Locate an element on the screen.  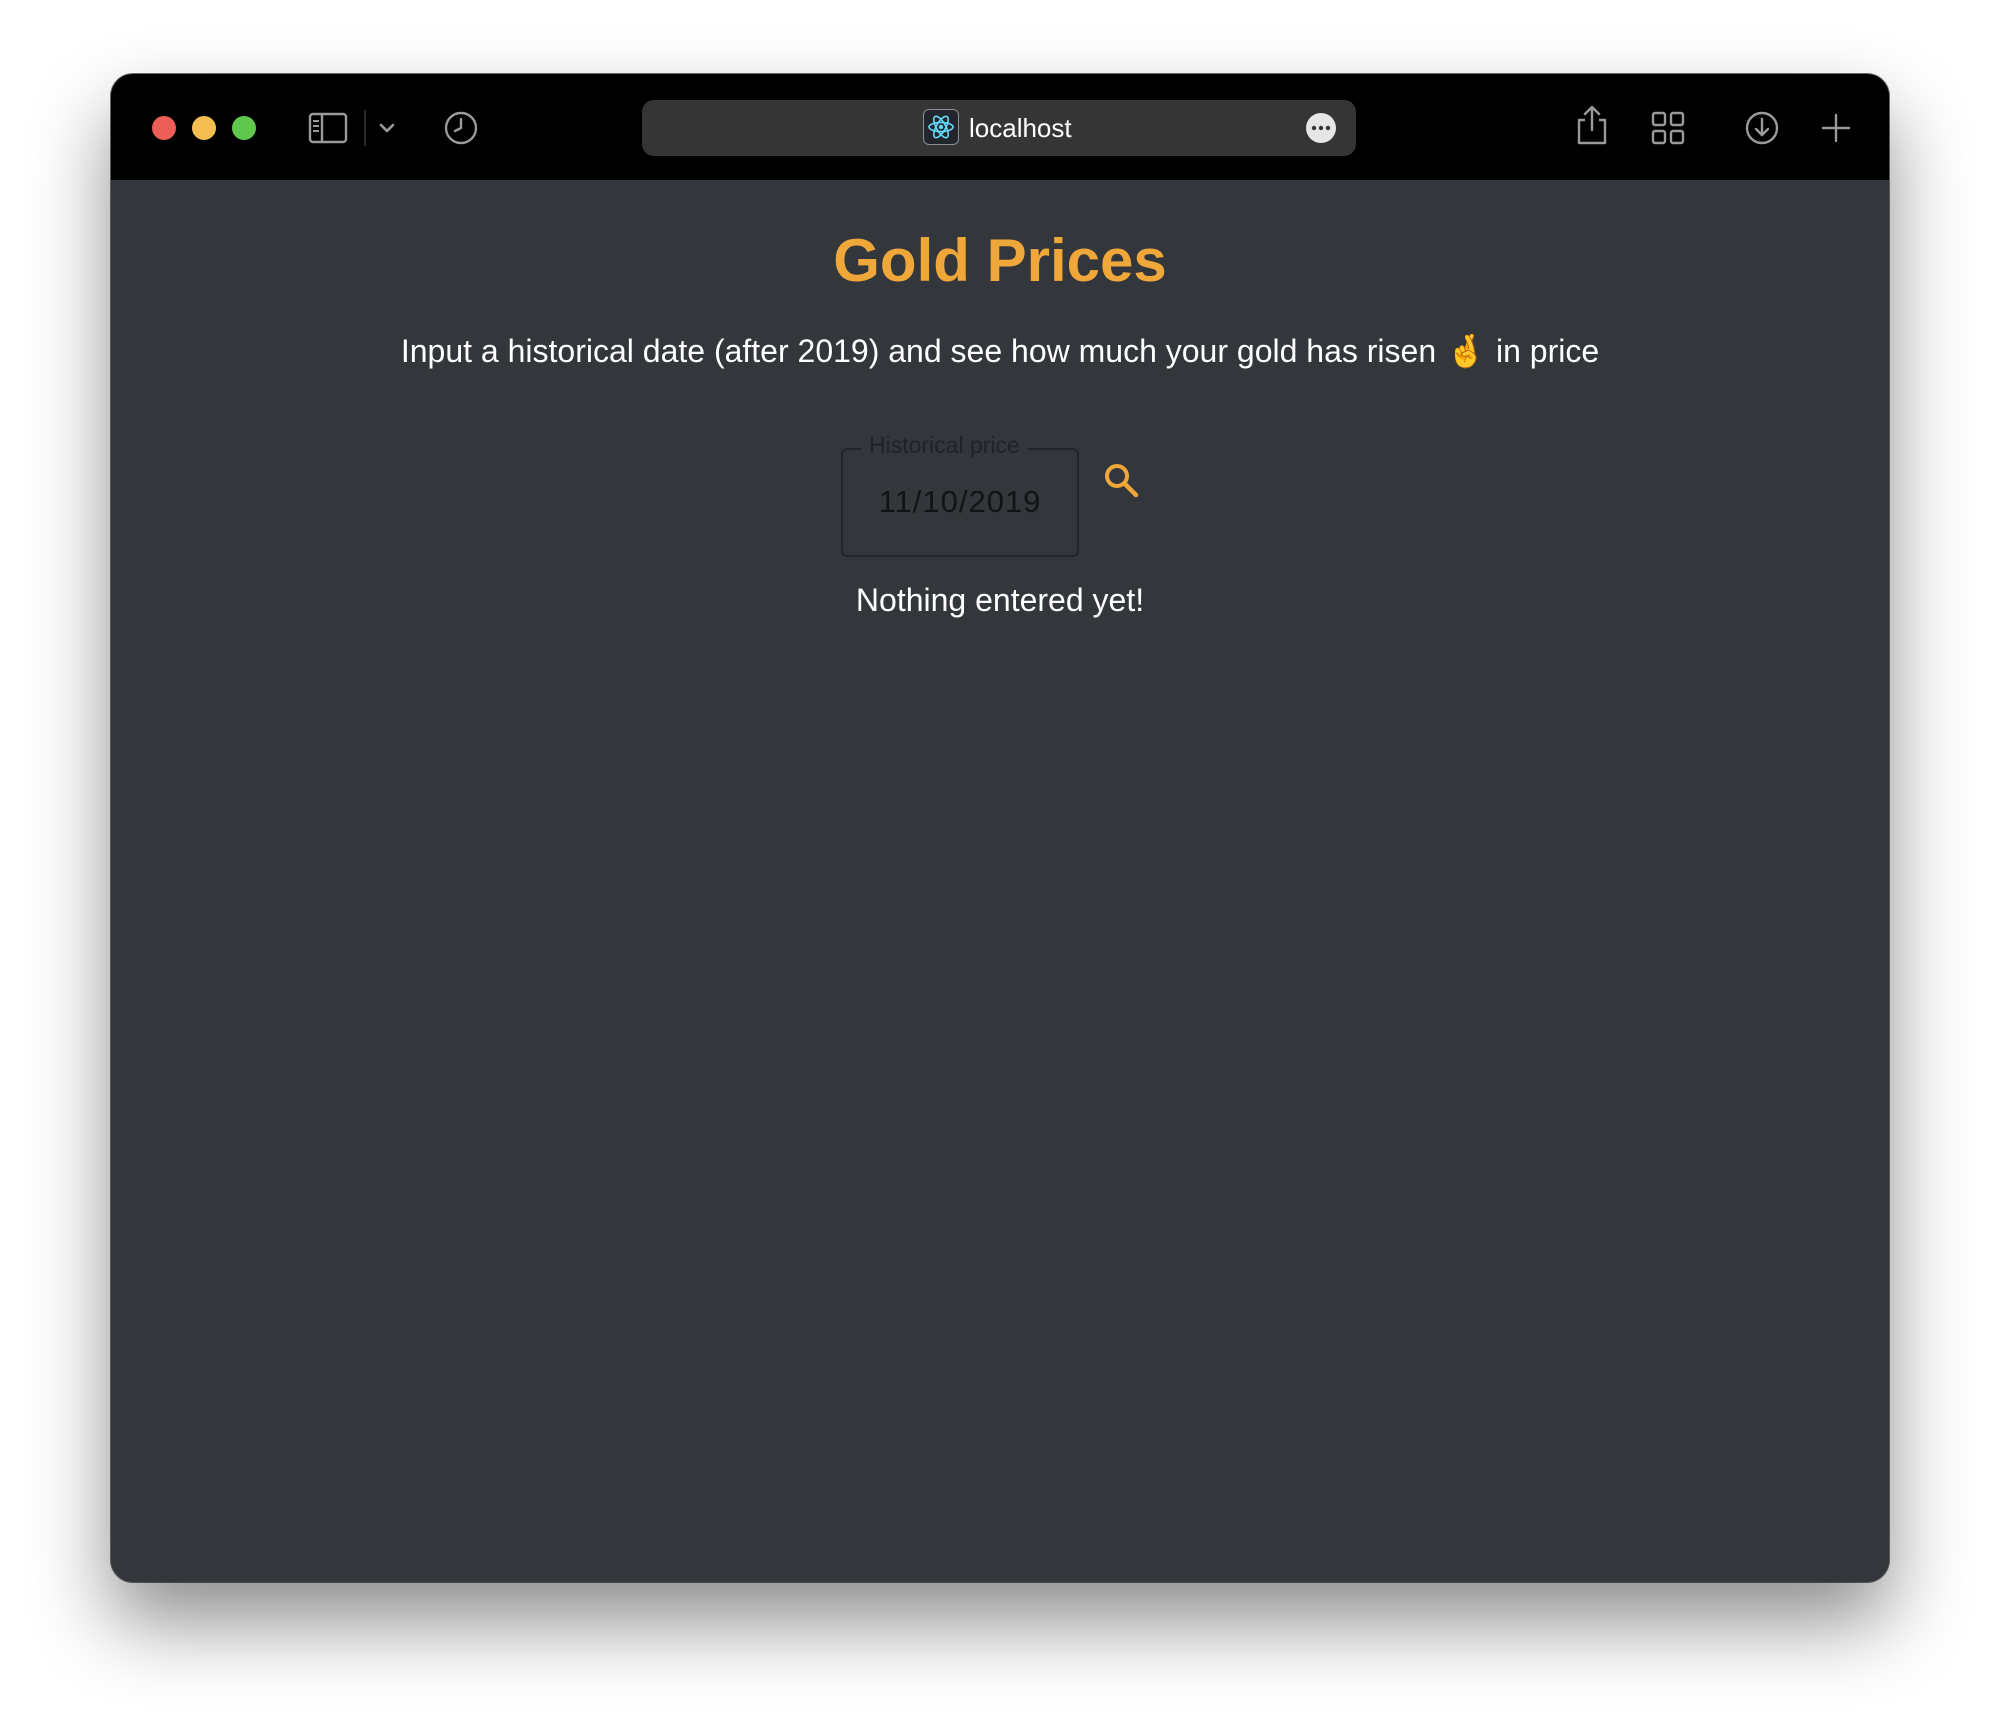
toolbar-divider is located at coordinates (365, 128).